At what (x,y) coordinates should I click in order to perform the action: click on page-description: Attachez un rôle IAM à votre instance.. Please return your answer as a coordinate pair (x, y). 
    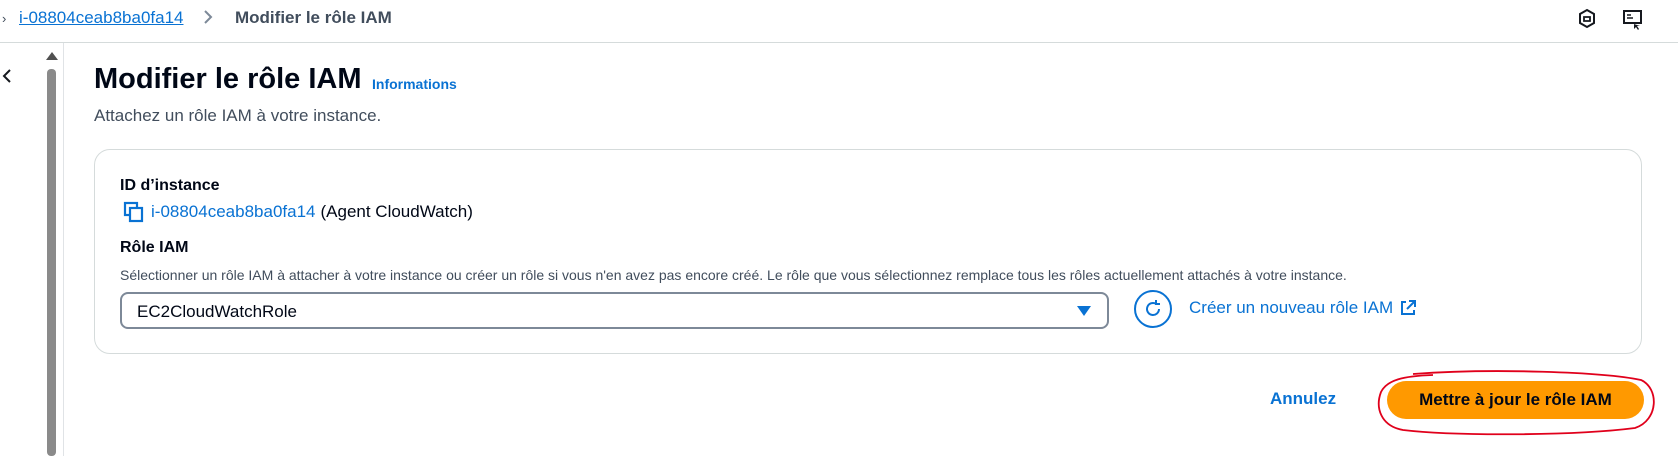
    Looking at the image, I should click on (238, 115).